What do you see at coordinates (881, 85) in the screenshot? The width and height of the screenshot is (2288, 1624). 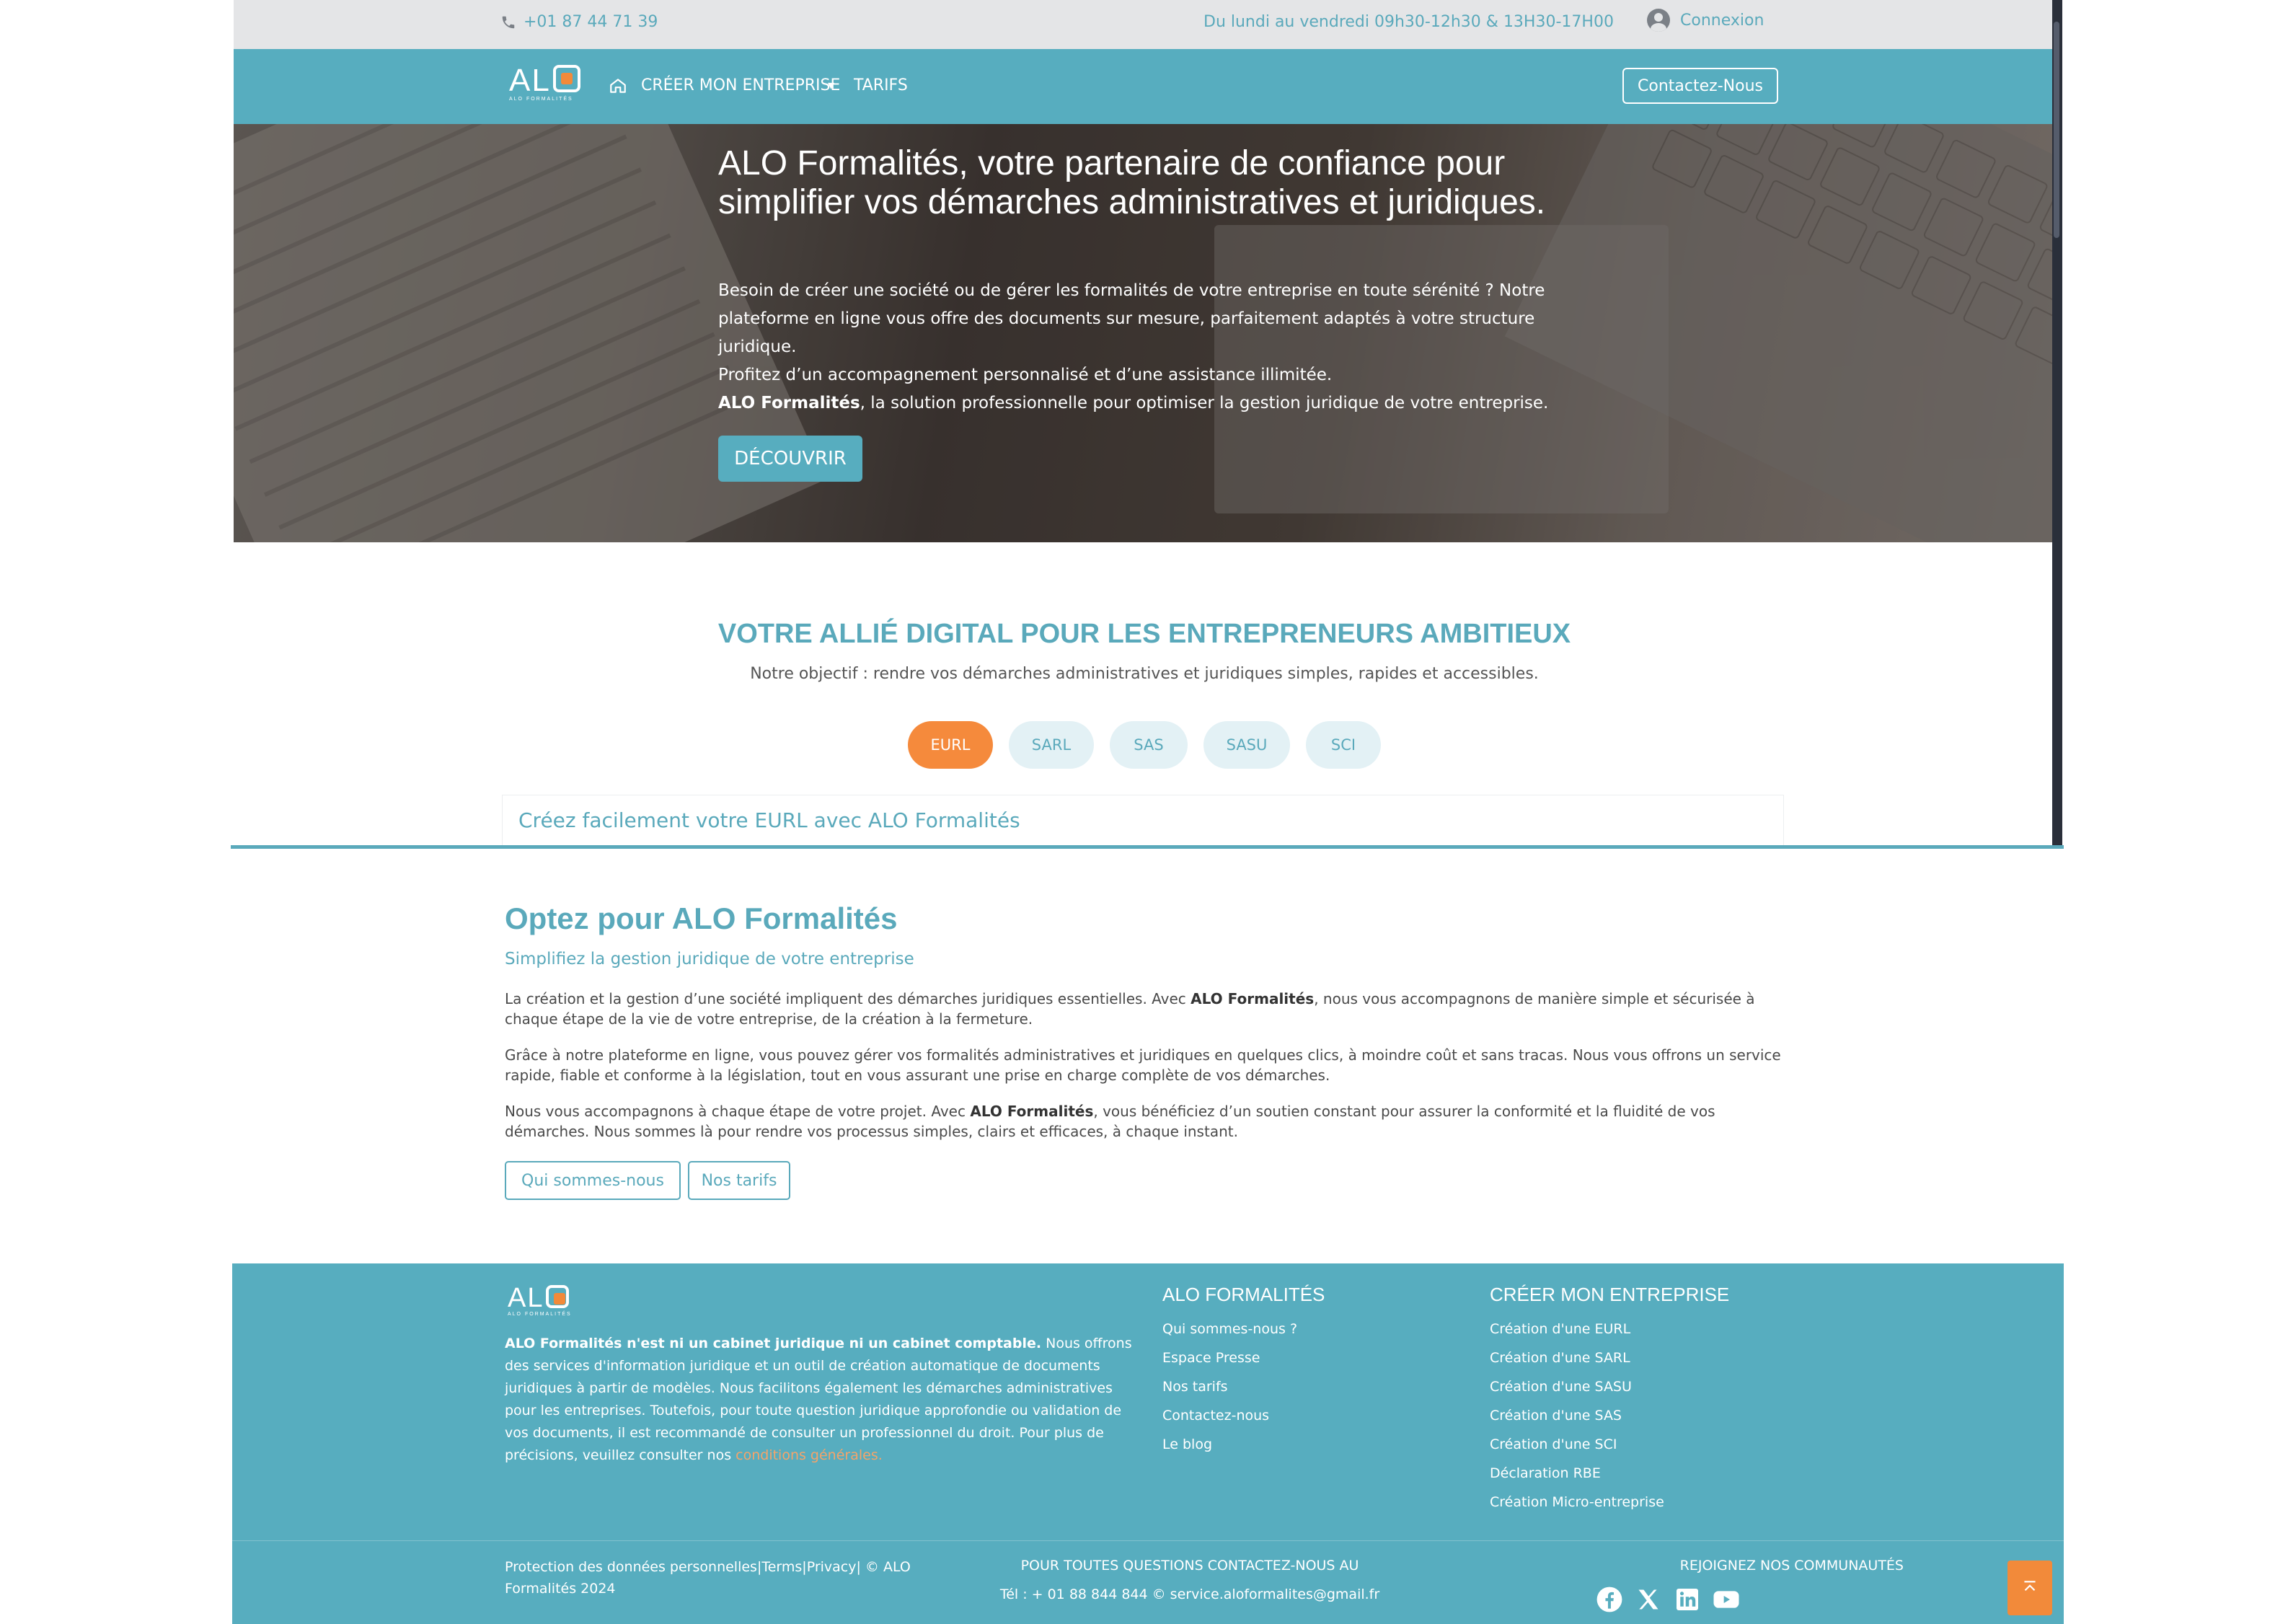 I see `nav-pricing: TARIFS` at bounding box center [881, 85].